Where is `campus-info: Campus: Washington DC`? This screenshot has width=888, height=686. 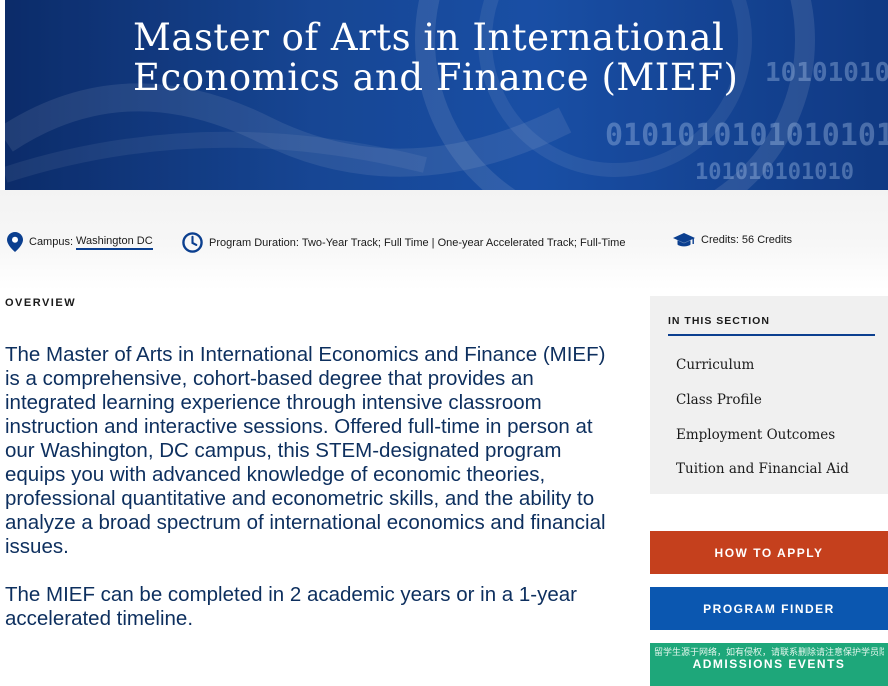 campus-info: Campus: Washington DC is located at coordinates (80, 242).